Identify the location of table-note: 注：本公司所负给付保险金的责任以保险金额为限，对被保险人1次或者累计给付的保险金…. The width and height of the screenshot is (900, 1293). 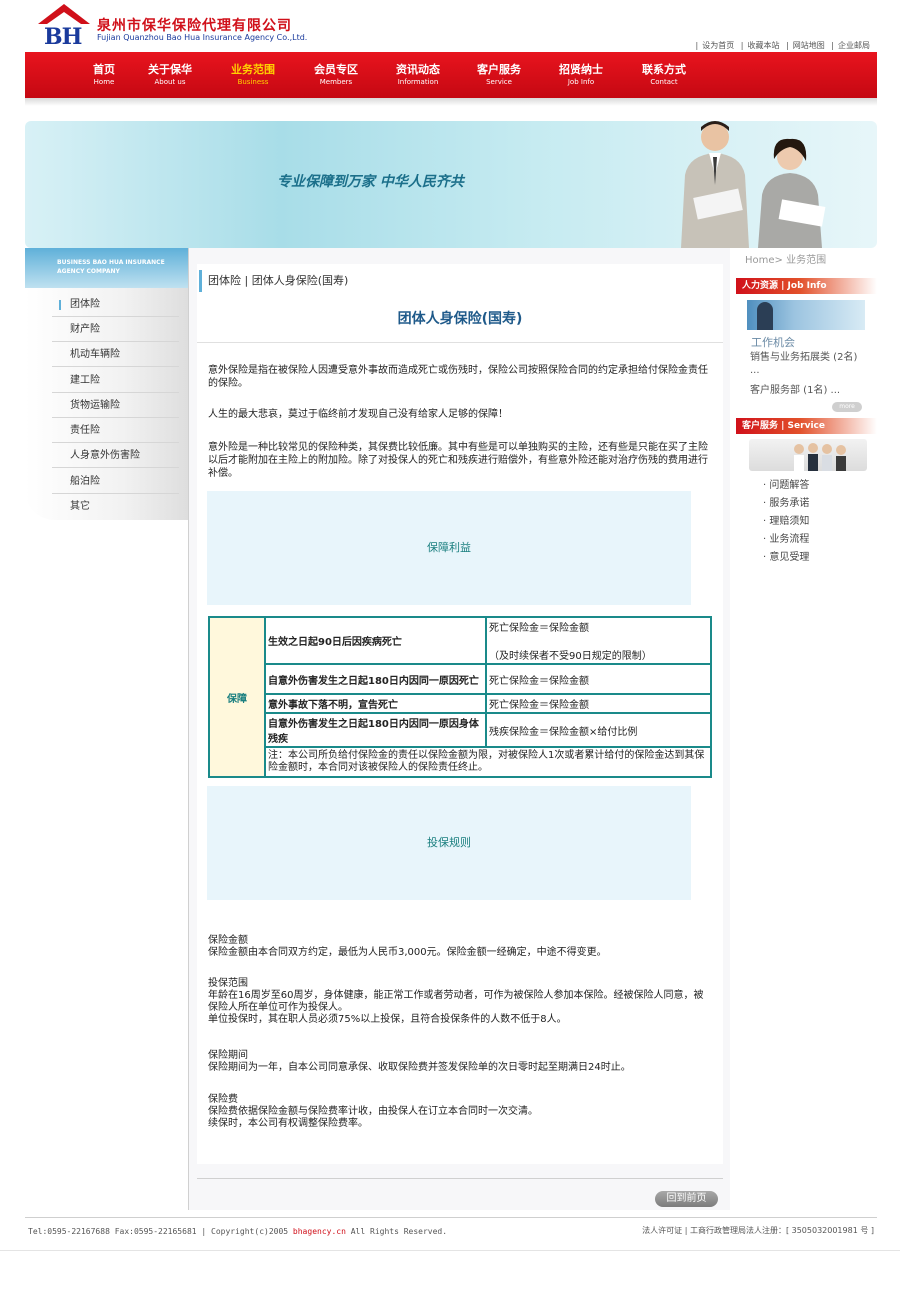
(488, 762).